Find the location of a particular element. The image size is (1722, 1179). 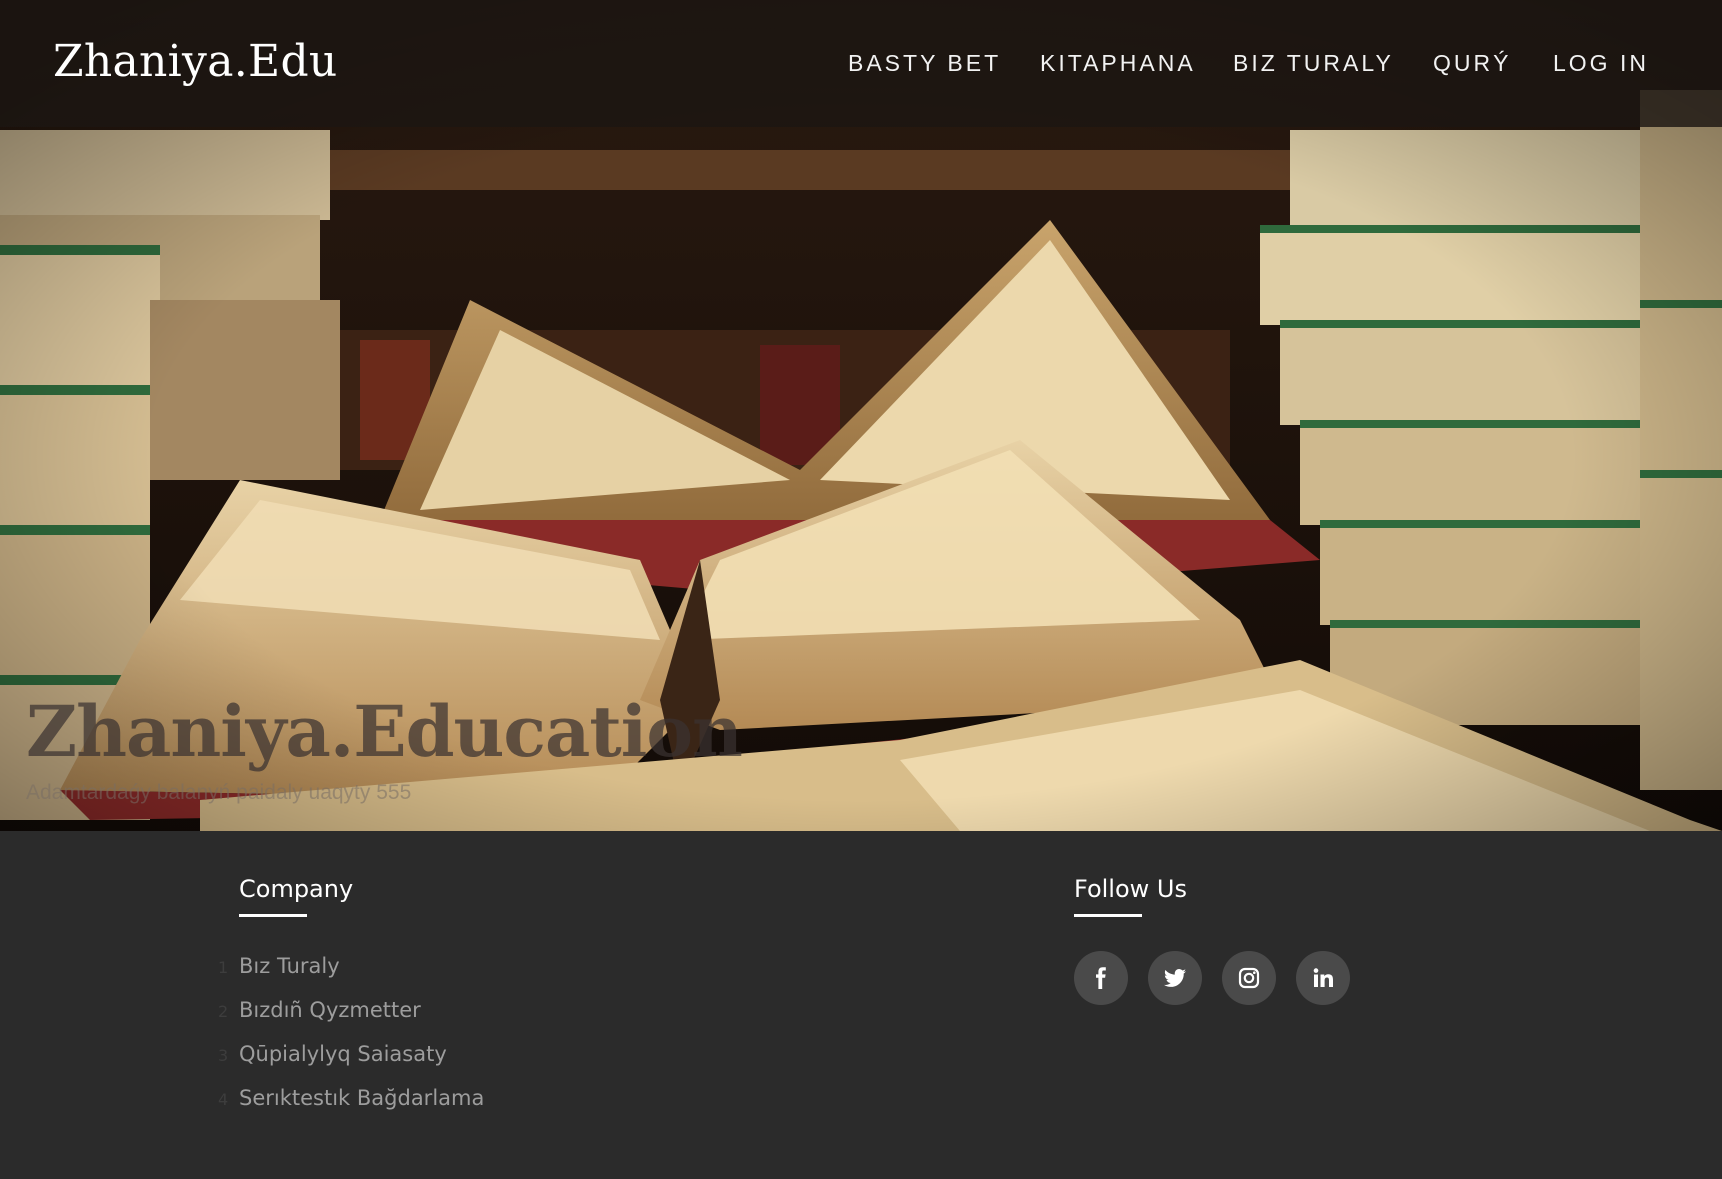

instagram-icon is located at coordinates (1249, 978).